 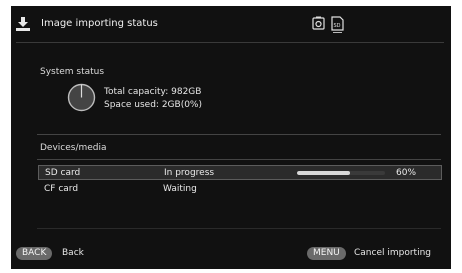 I want to click on svg-text: SD, so click(x=337, y=26).